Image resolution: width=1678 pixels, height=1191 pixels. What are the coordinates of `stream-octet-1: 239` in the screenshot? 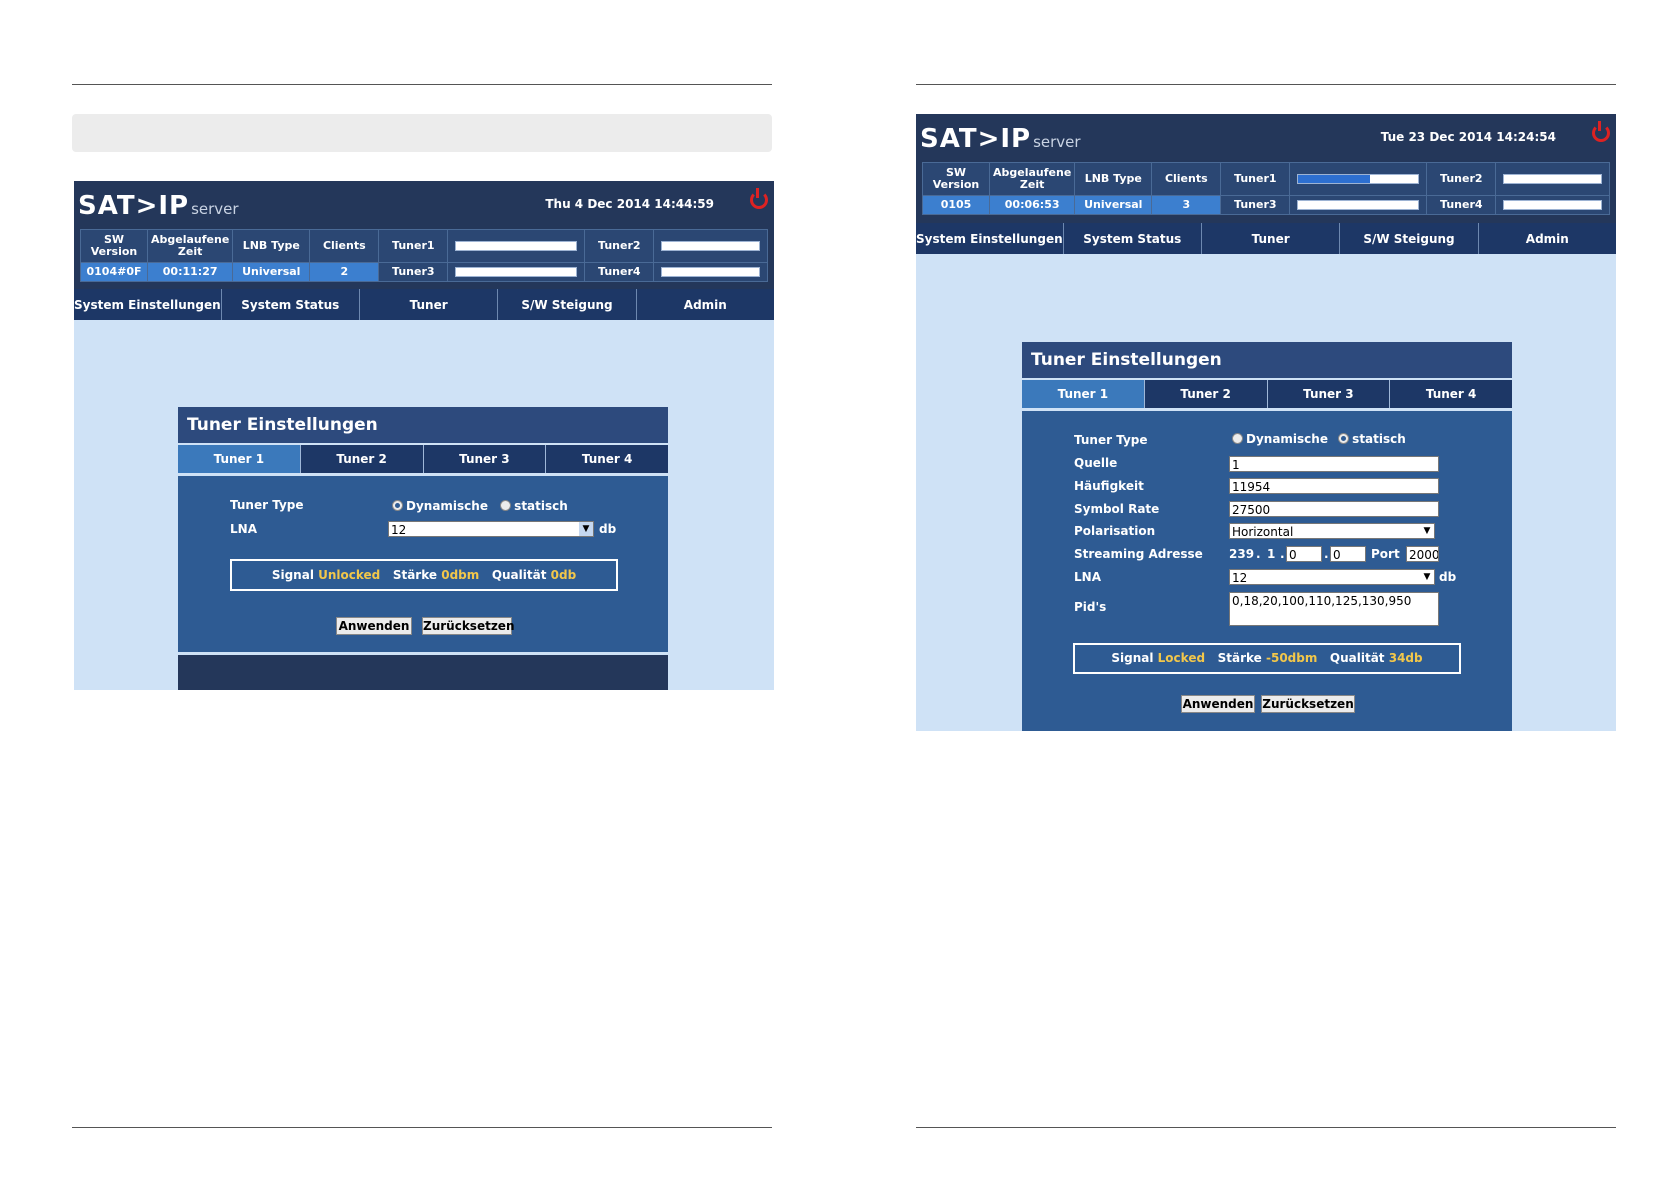 It's located at (1242, 554).